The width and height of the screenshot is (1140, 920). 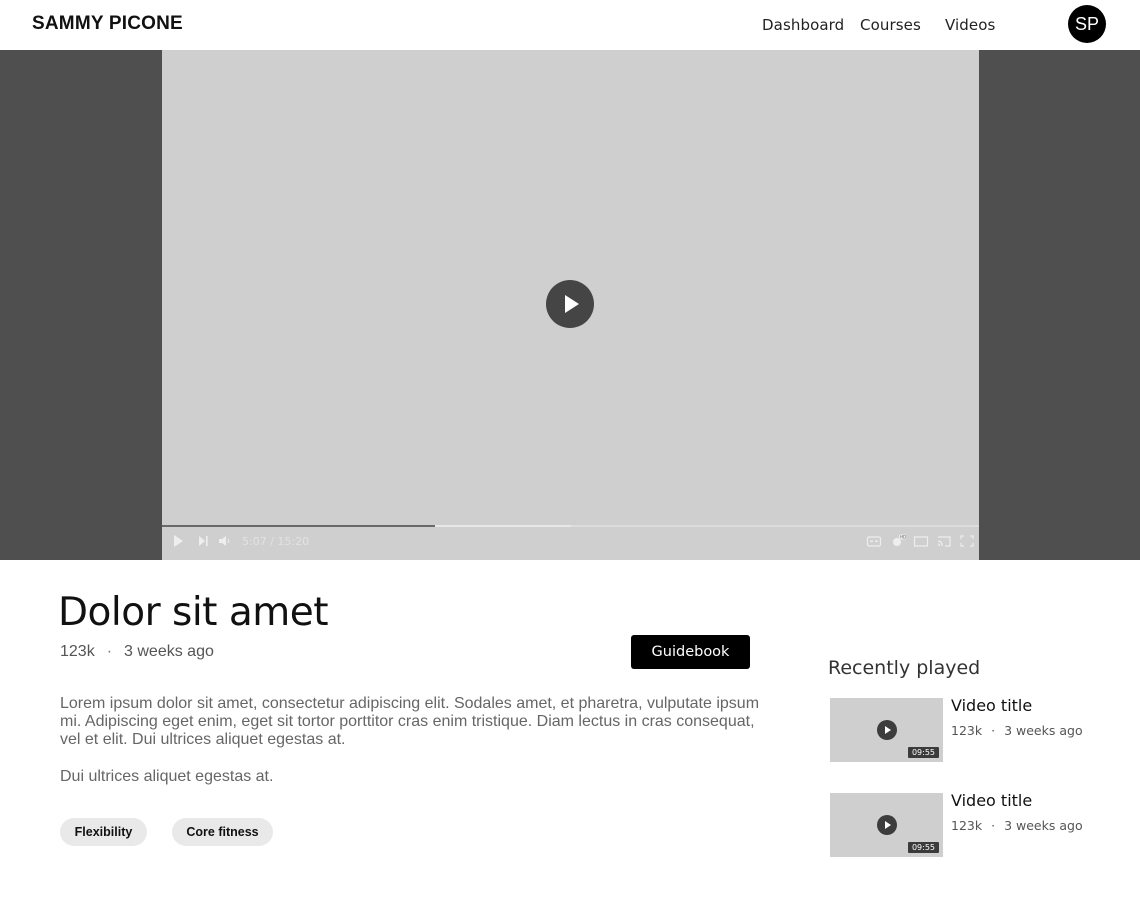 What do you see at coordinates (570, 542) in the screenshot?
I see `player-controls: 5:07 / 15:20 HD` at bounding box center [570, 542].